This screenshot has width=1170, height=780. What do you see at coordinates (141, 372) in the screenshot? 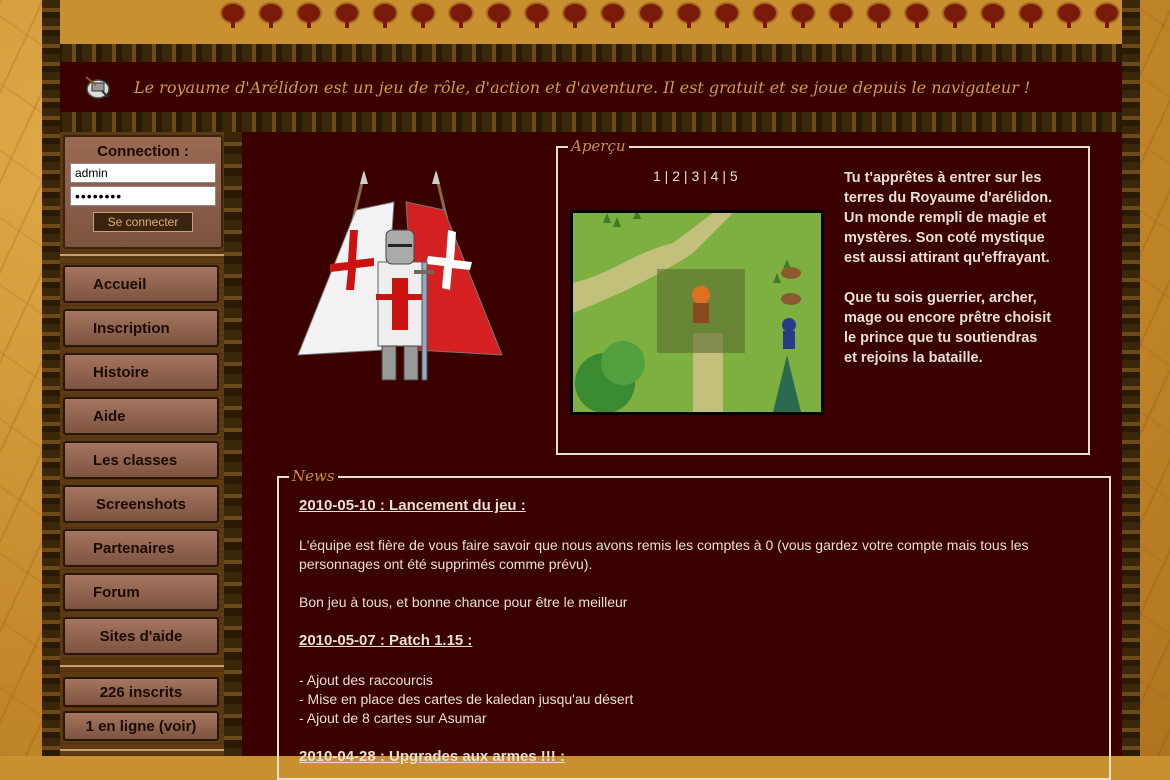
I see `nav-histoire: Histoire` at bounding box center [141, 372].